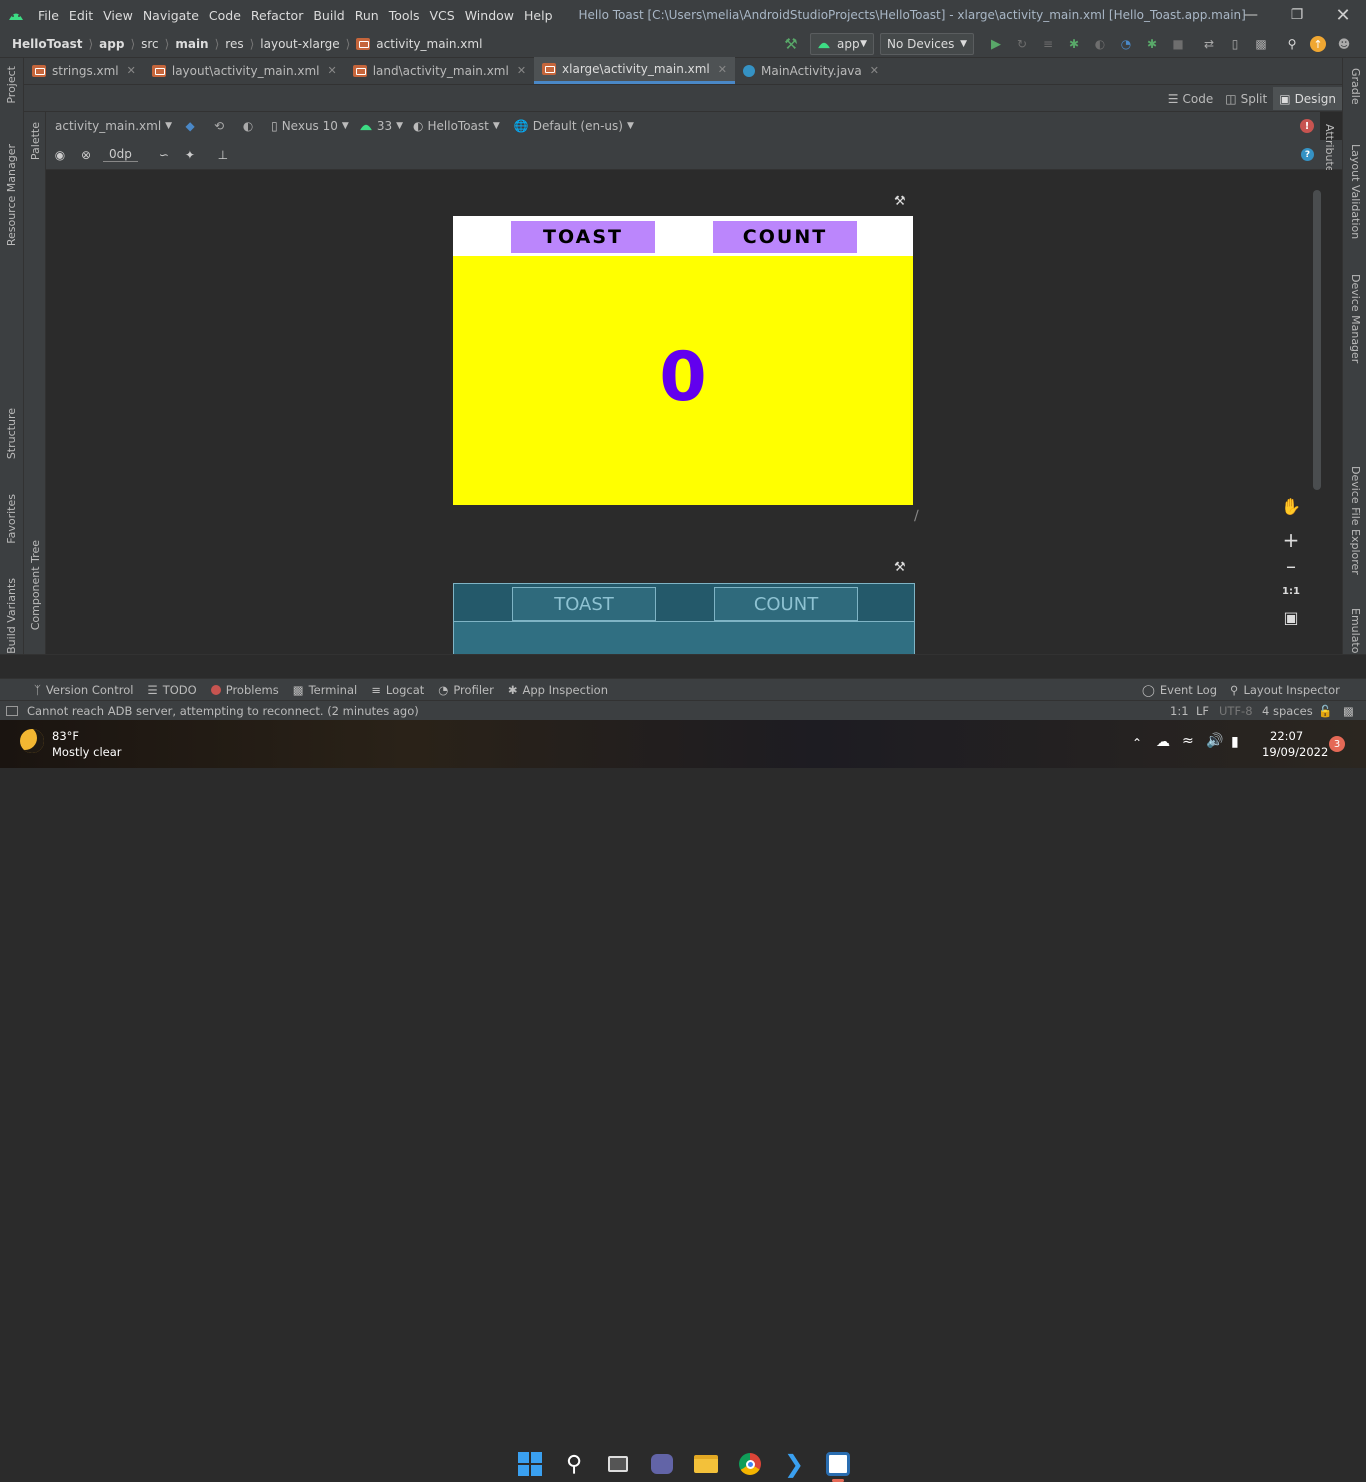  What do you see at coordinates (574, 126) in the screenshot?
I see `locale-select-dropdown: 🌐 Default (en-us) ▼` at bounding box center [574, 126].